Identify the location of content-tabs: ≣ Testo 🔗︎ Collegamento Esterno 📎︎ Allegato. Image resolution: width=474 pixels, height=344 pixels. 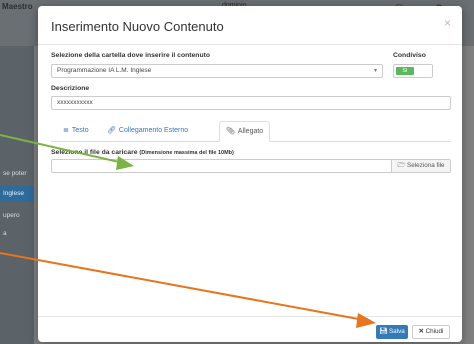
(251, 131).